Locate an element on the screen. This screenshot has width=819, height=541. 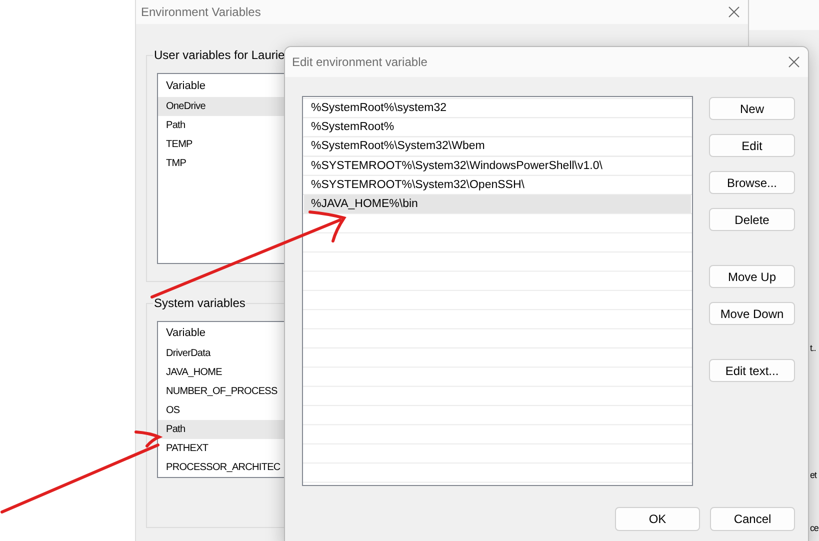
group-label: User variables for Laurie is located at coordinates (219, 55).